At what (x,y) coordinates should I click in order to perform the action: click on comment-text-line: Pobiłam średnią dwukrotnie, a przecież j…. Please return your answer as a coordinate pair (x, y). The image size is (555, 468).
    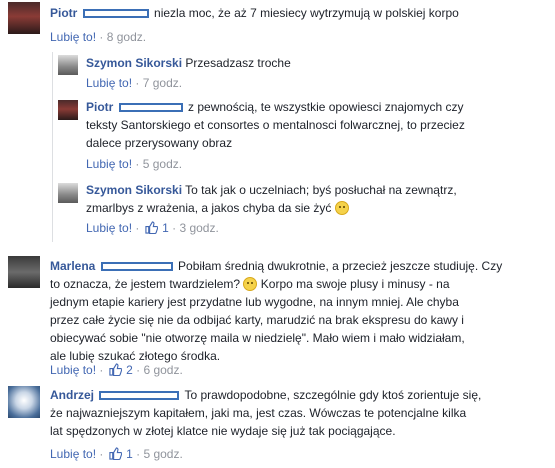
    Looking at the image, I should click on (340, 266).